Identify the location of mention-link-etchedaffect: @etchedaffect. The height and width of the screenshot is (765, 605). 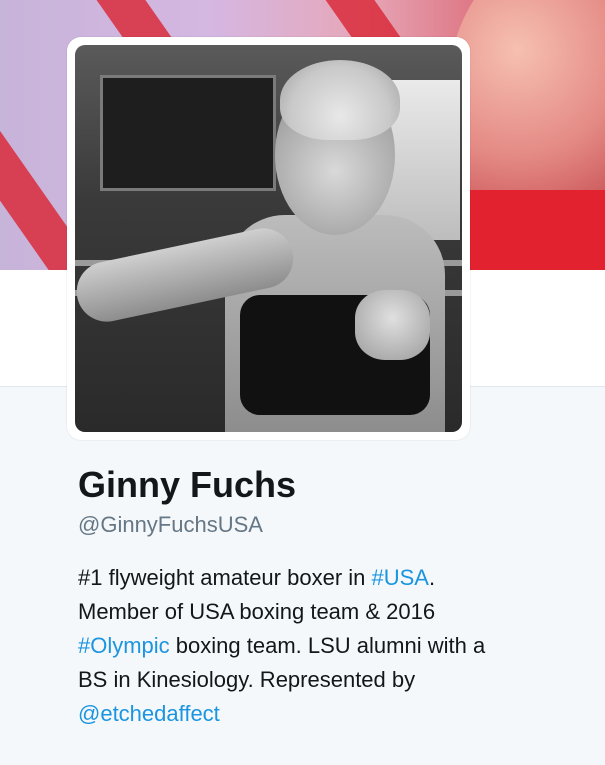
(149, 713).